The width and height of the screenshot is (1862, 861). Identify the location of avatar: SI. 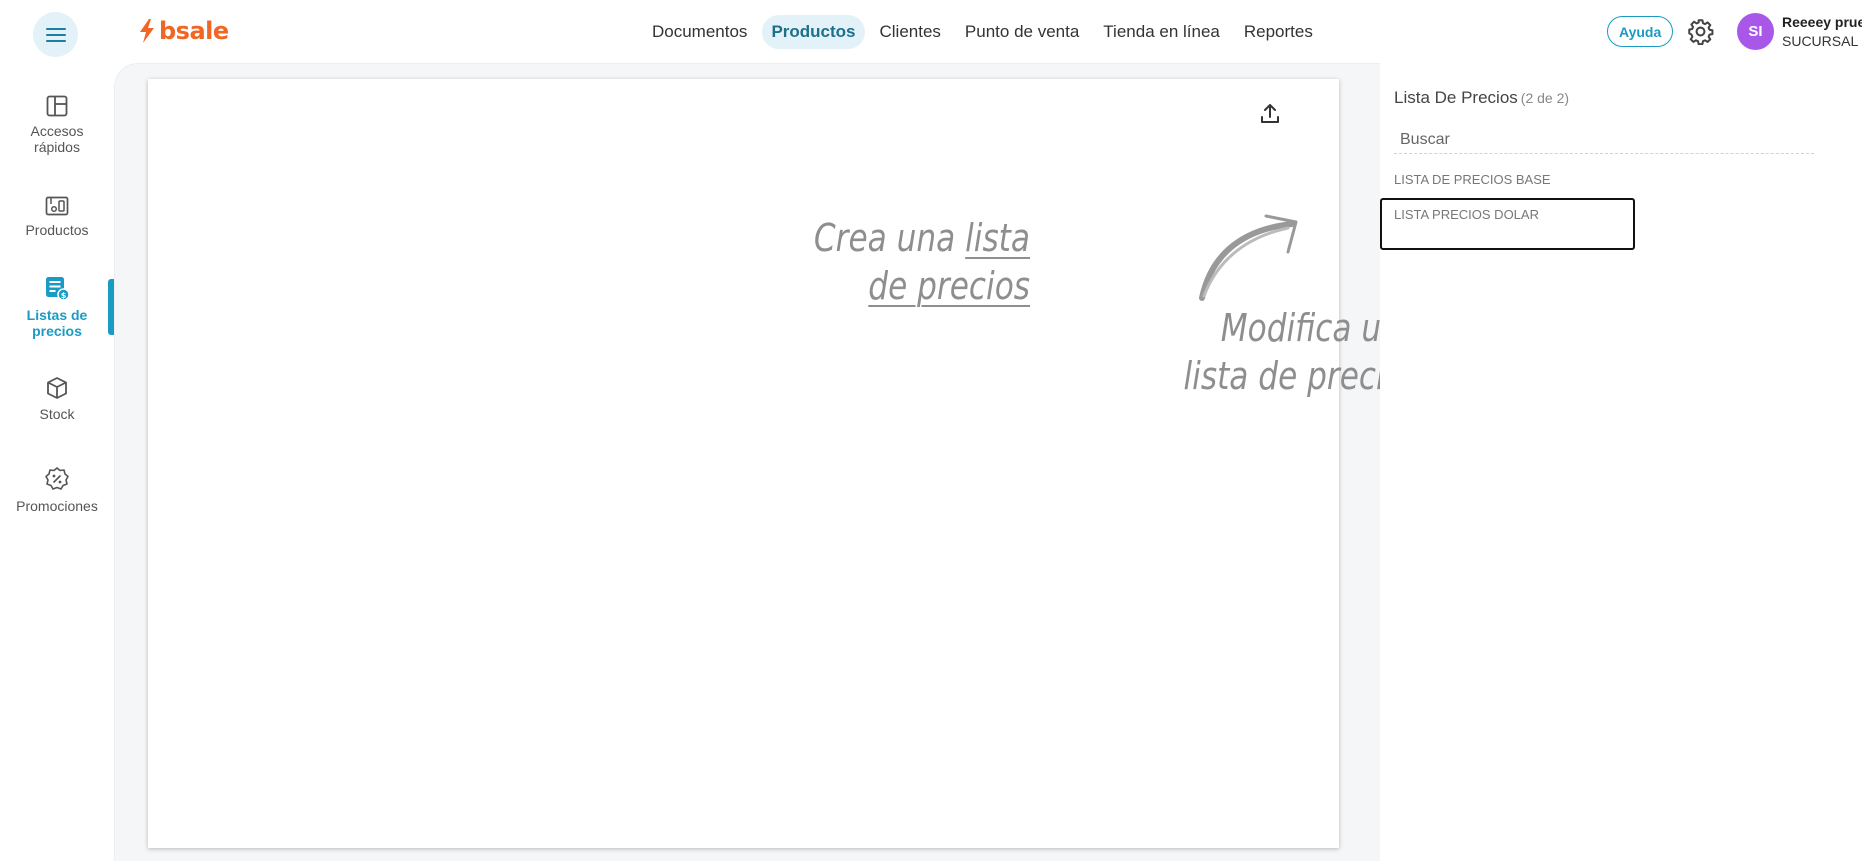
(1755, 31).